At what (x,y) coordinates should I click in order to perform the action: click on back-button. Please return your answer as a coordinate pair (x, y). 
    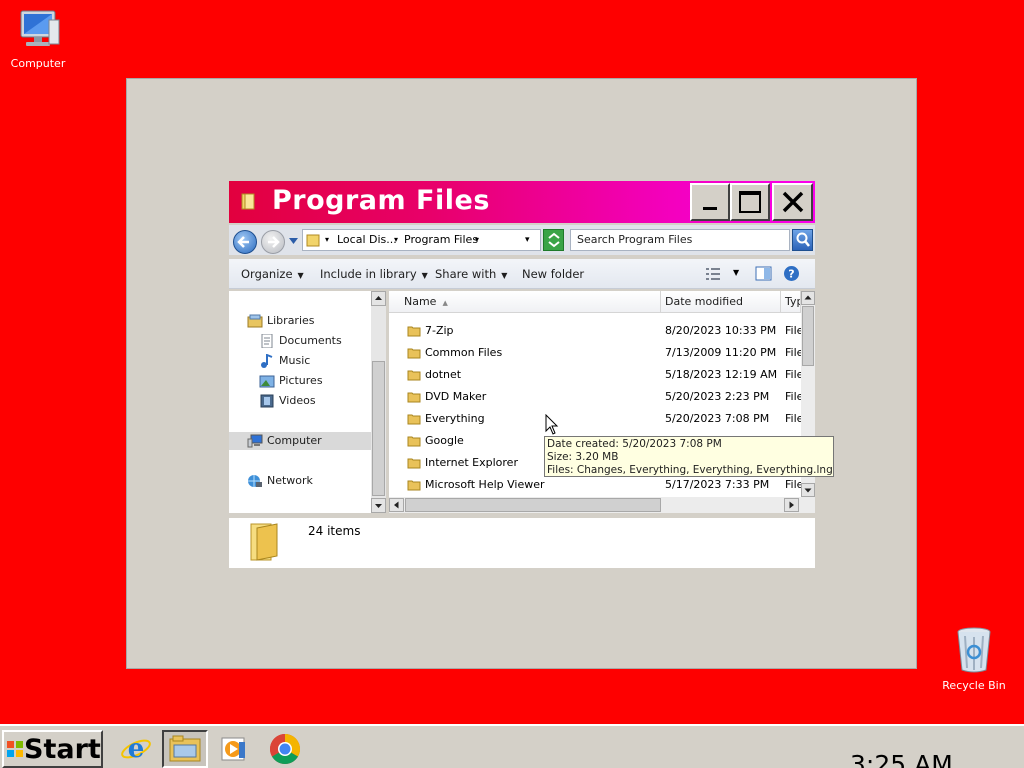
    Looking at the image, I should click on (245, 242).